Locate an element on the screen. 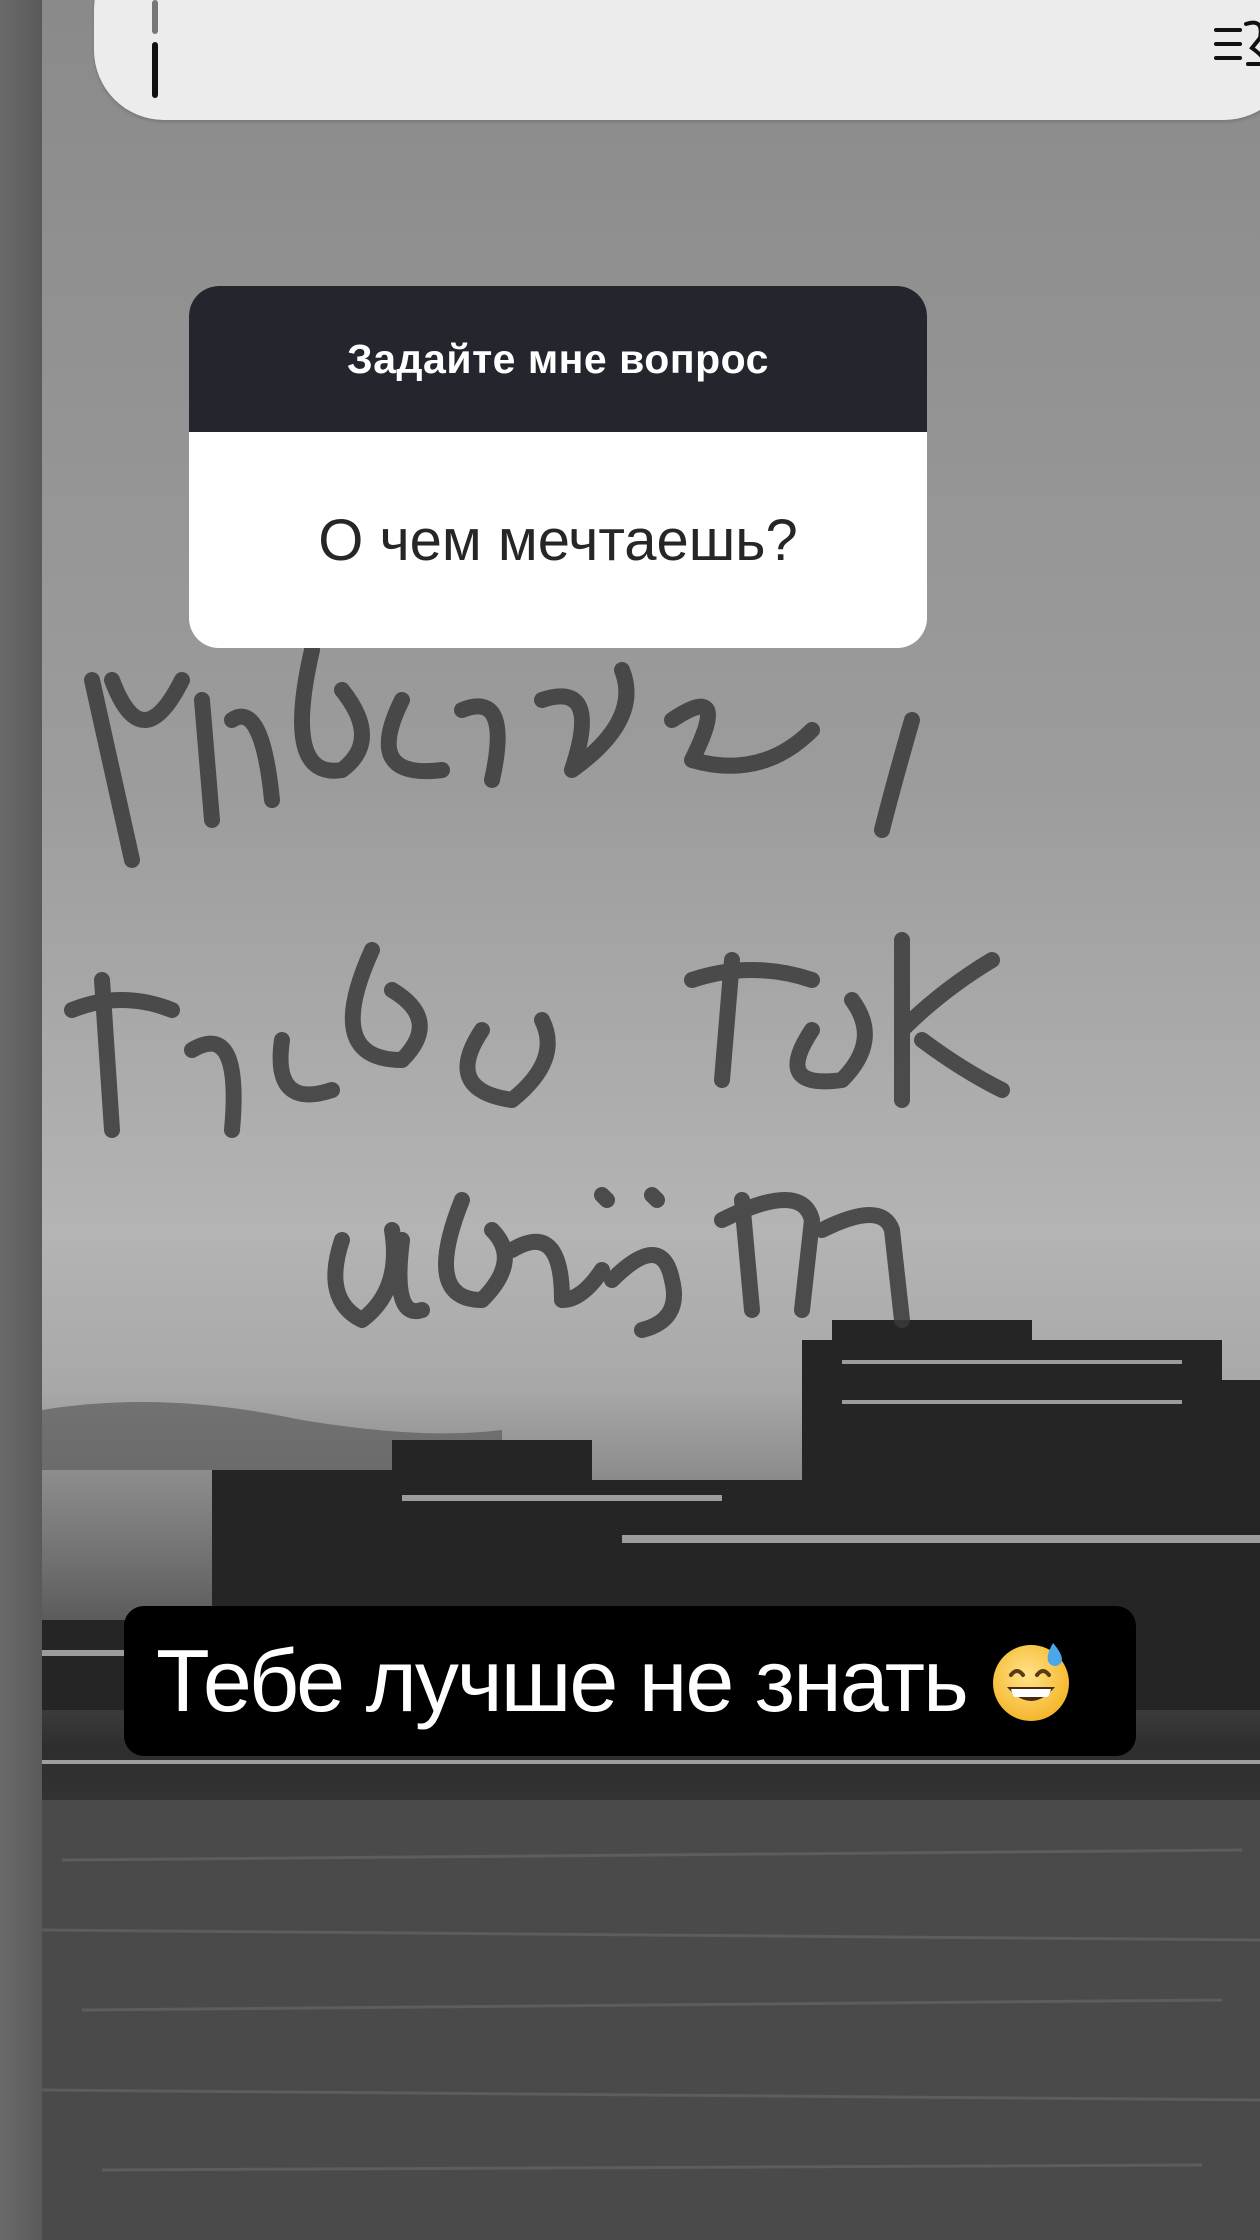  text-input-bar is located at coordinates (677, 60).